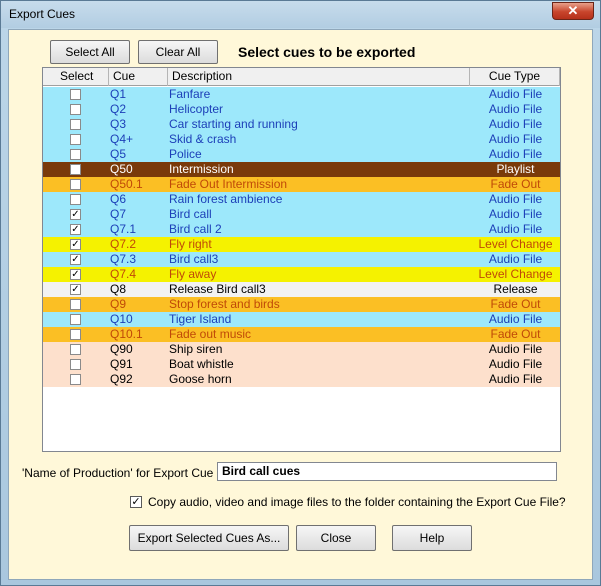 The width and height of the screenshot is (601, 586). I want to click on cue-description: Car starting and running, so click(233, 124).